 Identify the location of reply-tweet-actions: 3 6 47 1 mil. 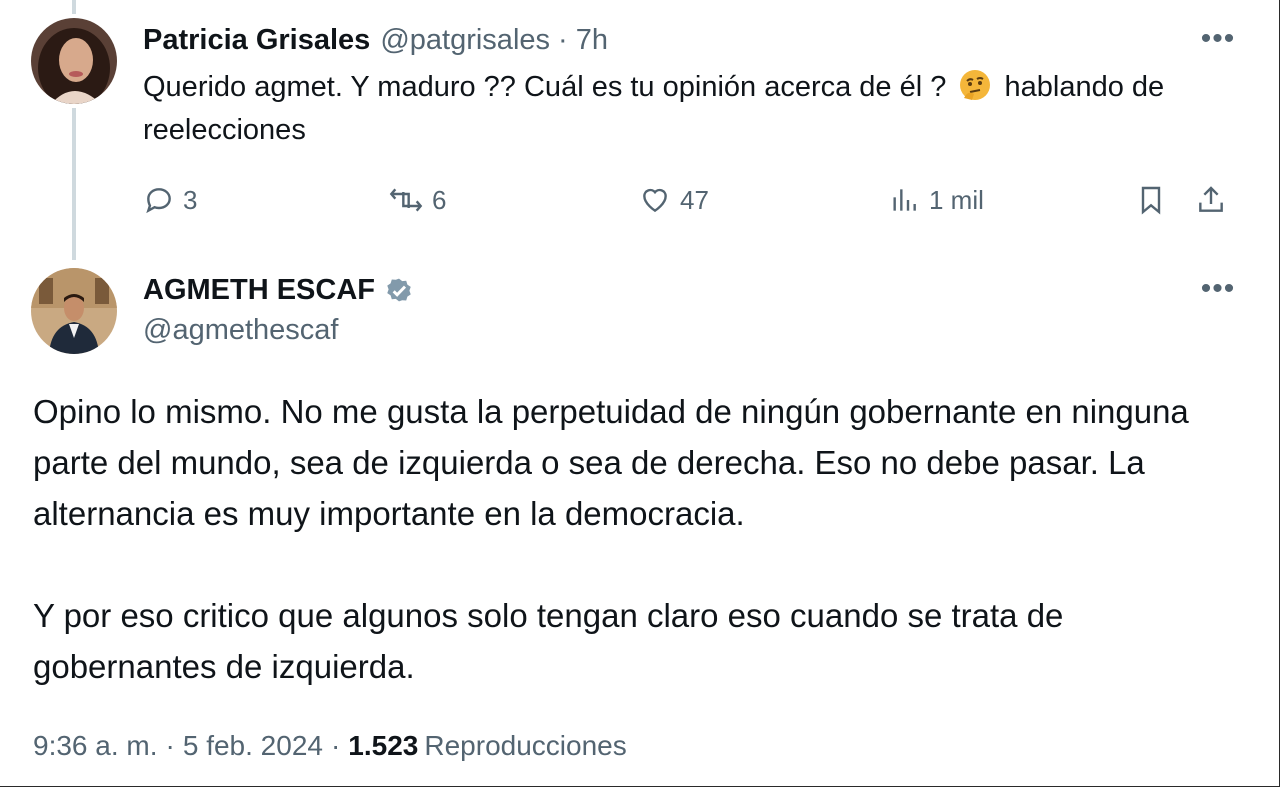
(693, 200).